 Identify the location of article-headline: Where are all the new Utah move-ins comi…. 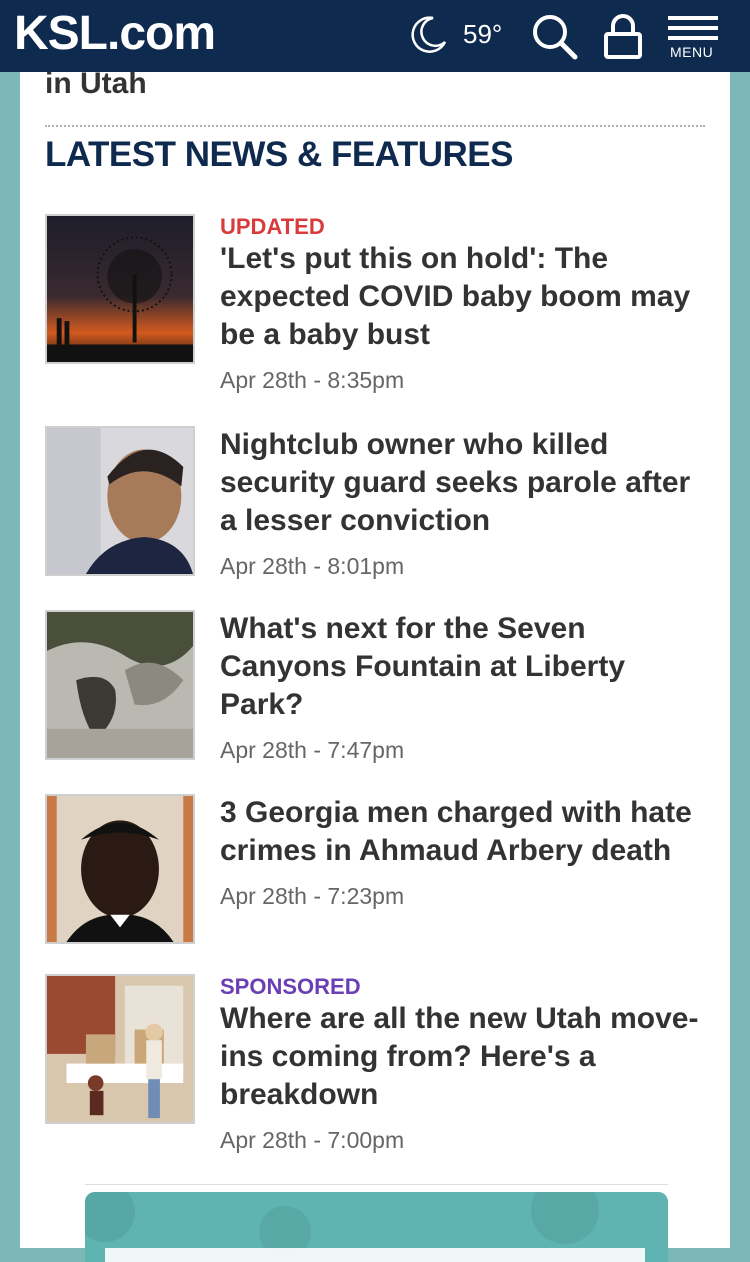
(465, 1057).